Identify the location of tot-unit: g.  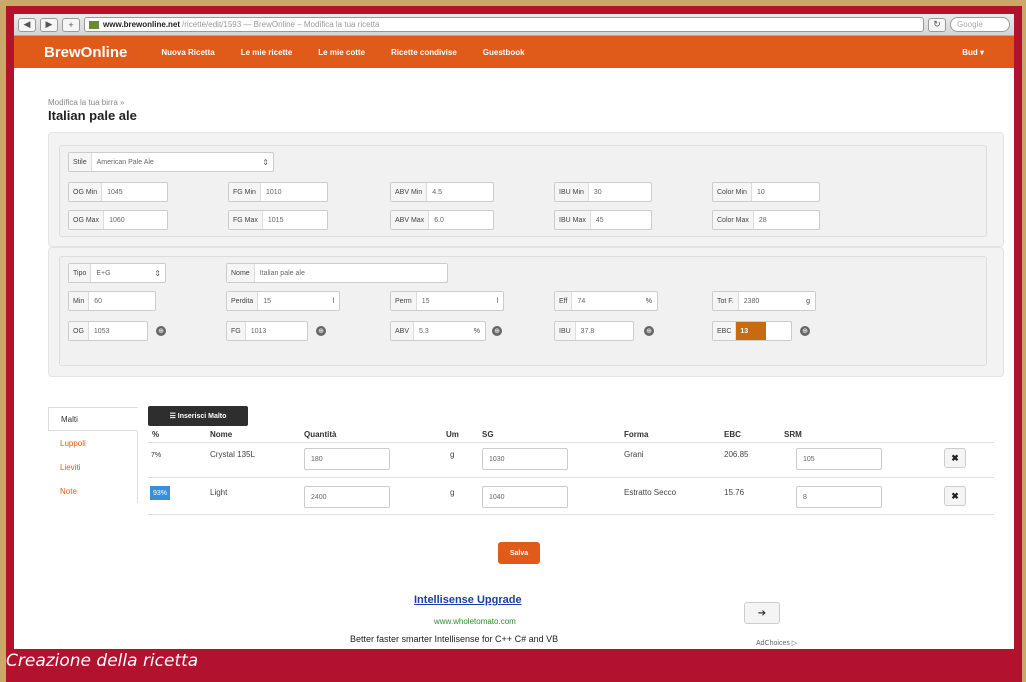
(808, 301).